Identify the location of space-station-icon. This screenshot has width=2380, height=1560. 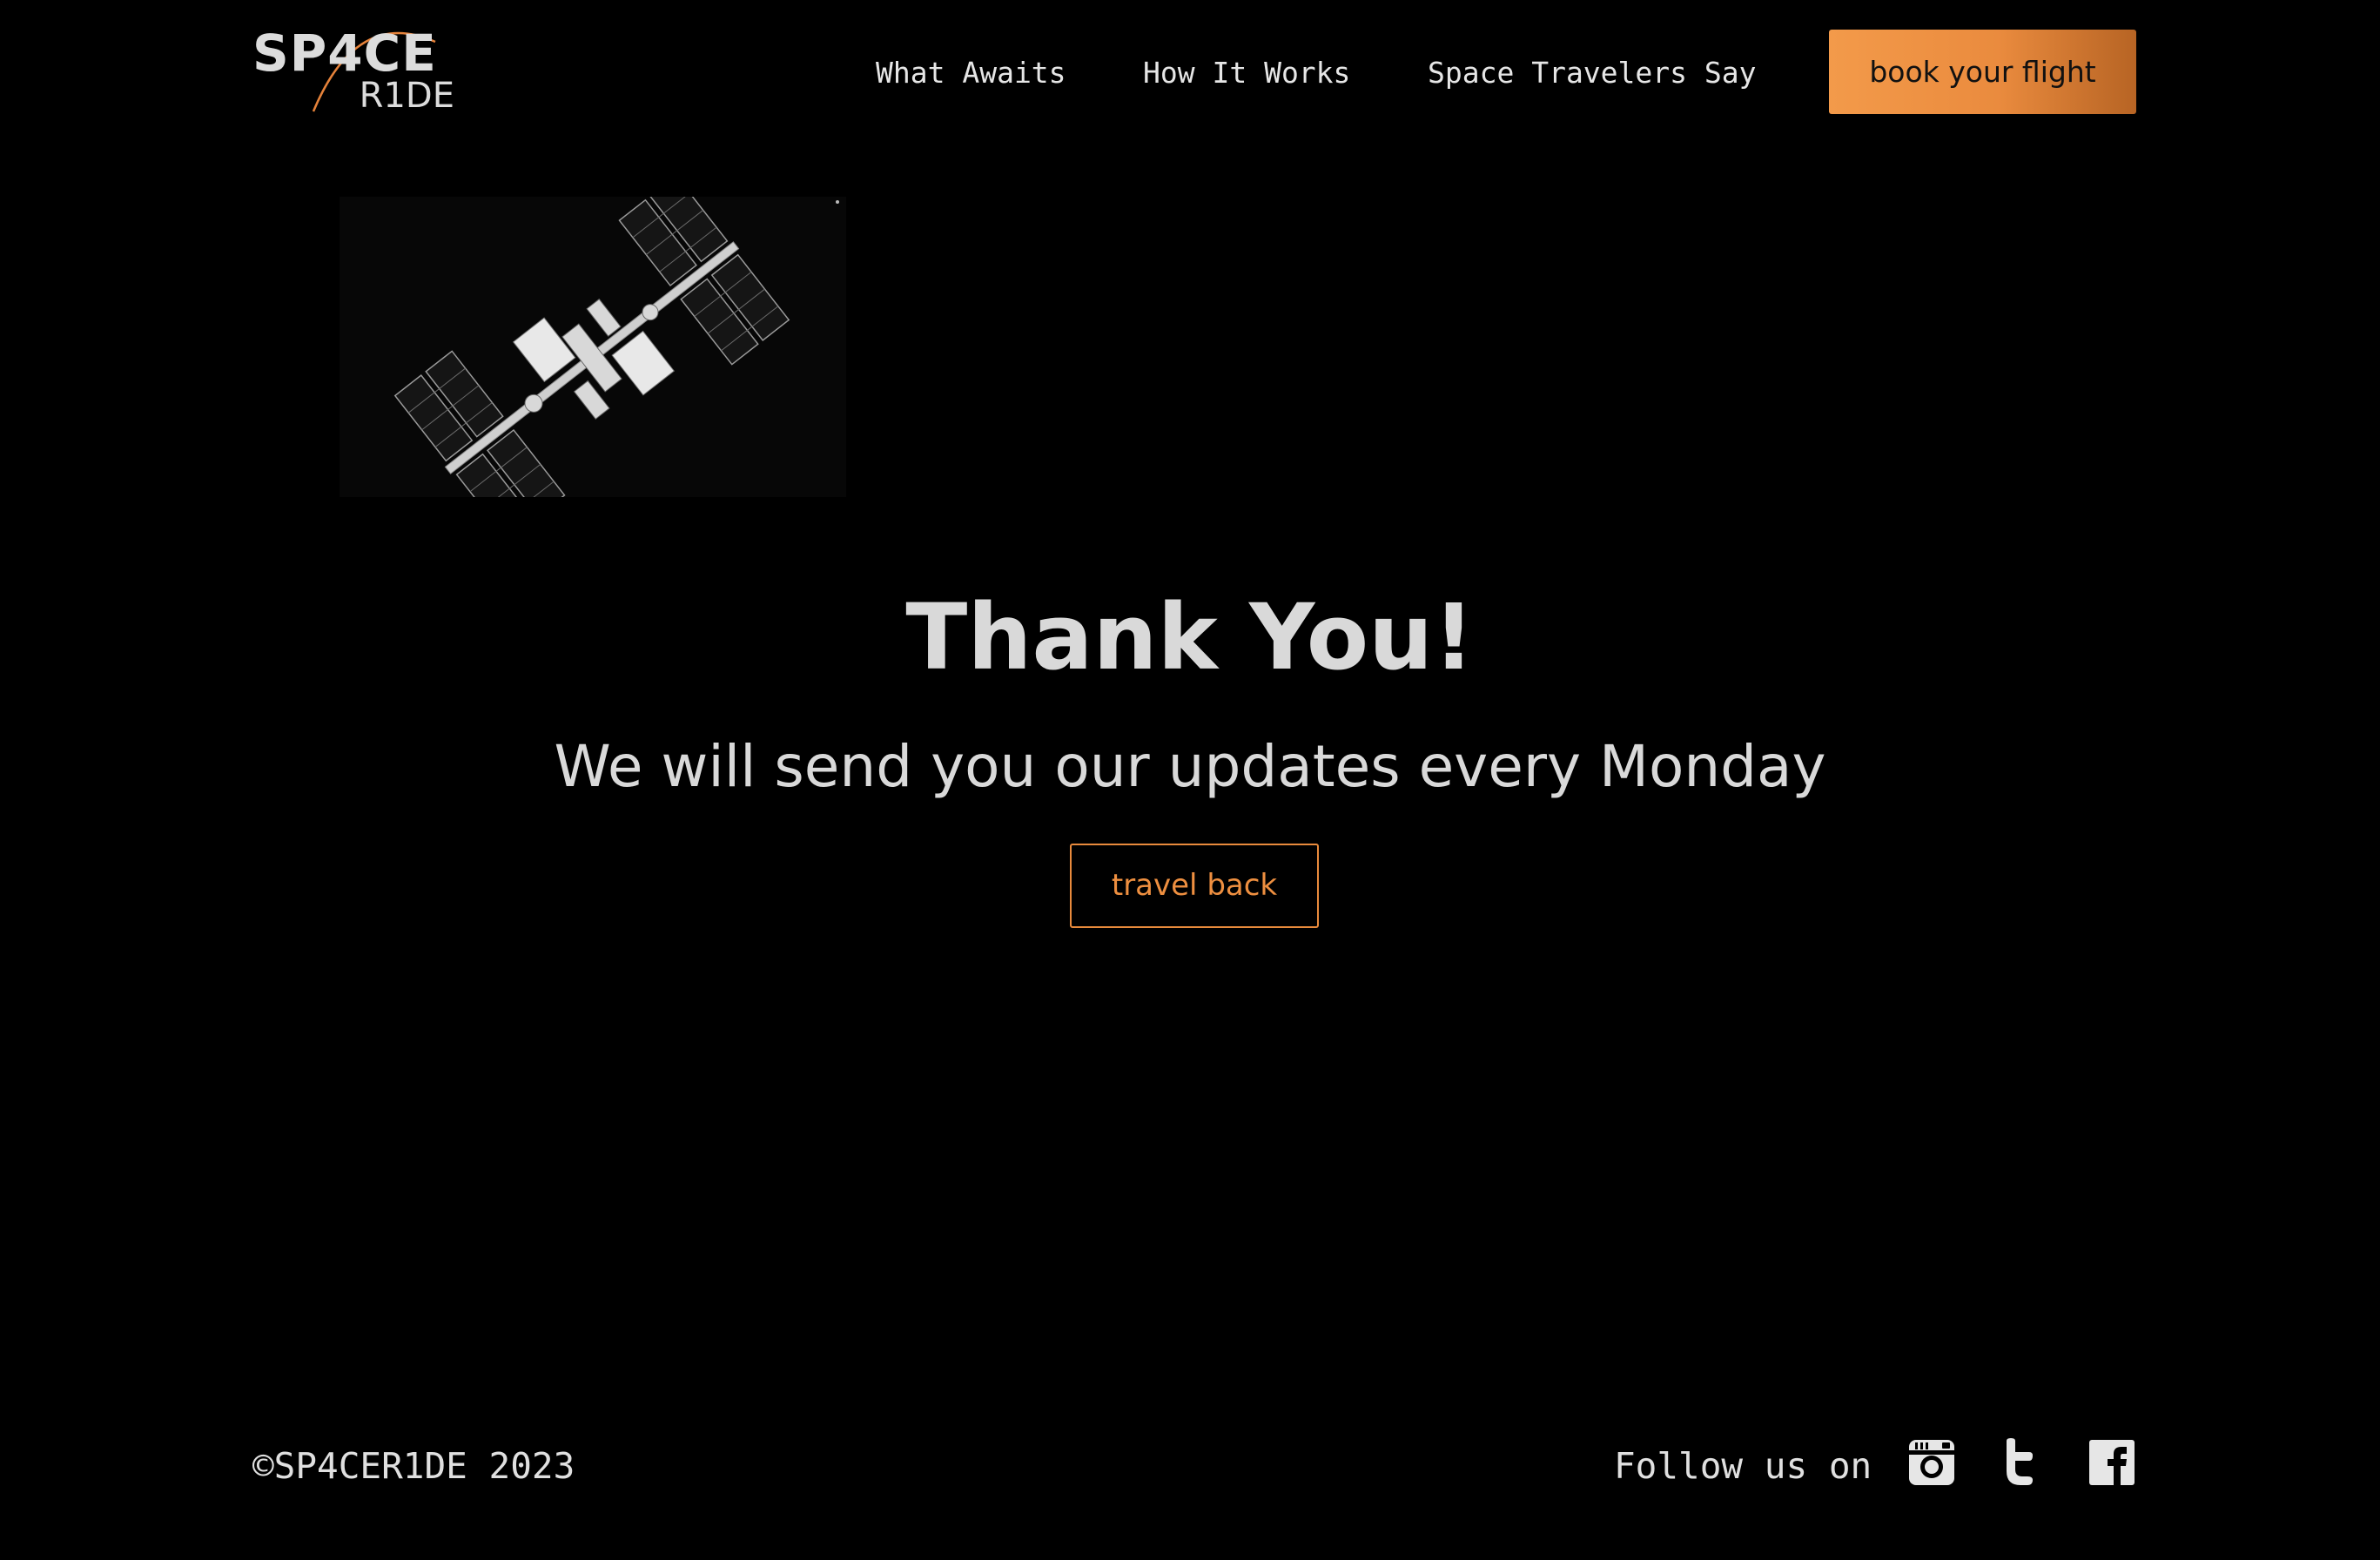
(593, 357).